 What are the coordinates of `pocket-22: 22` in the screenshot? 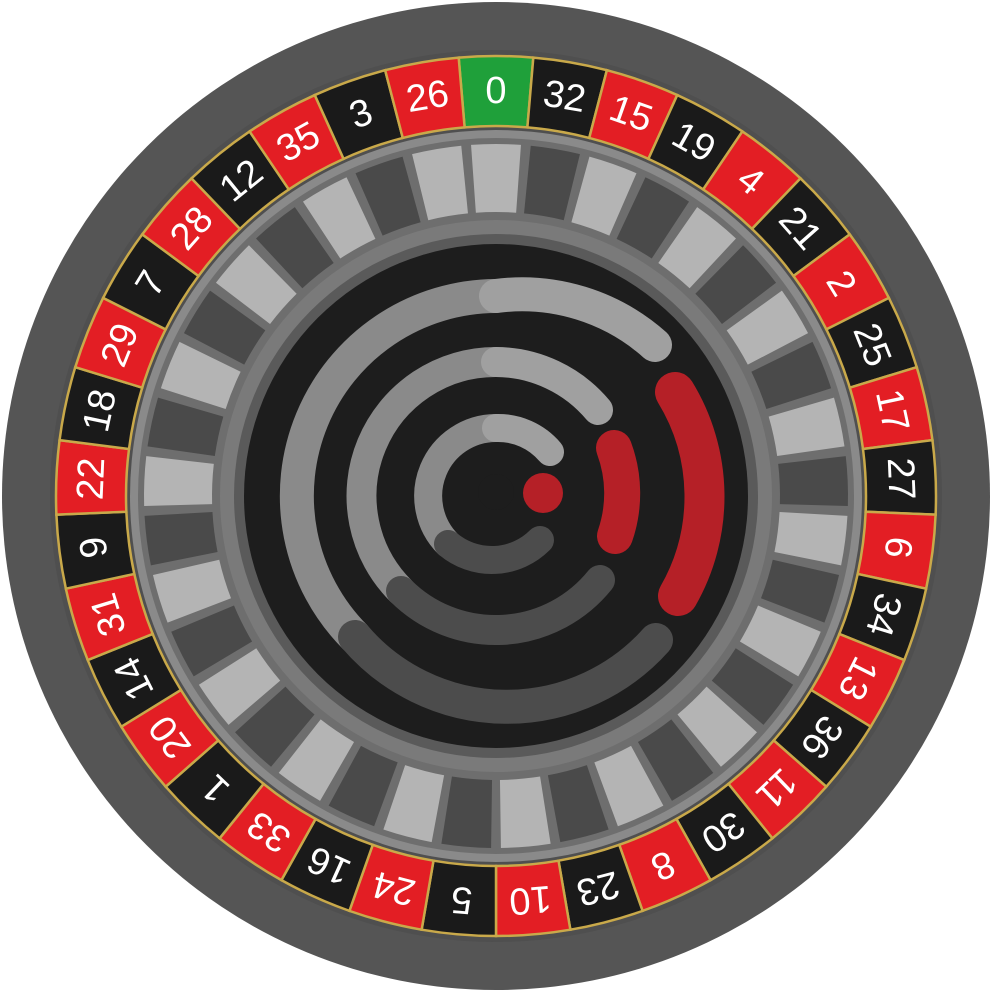 It's located at (92, 477).